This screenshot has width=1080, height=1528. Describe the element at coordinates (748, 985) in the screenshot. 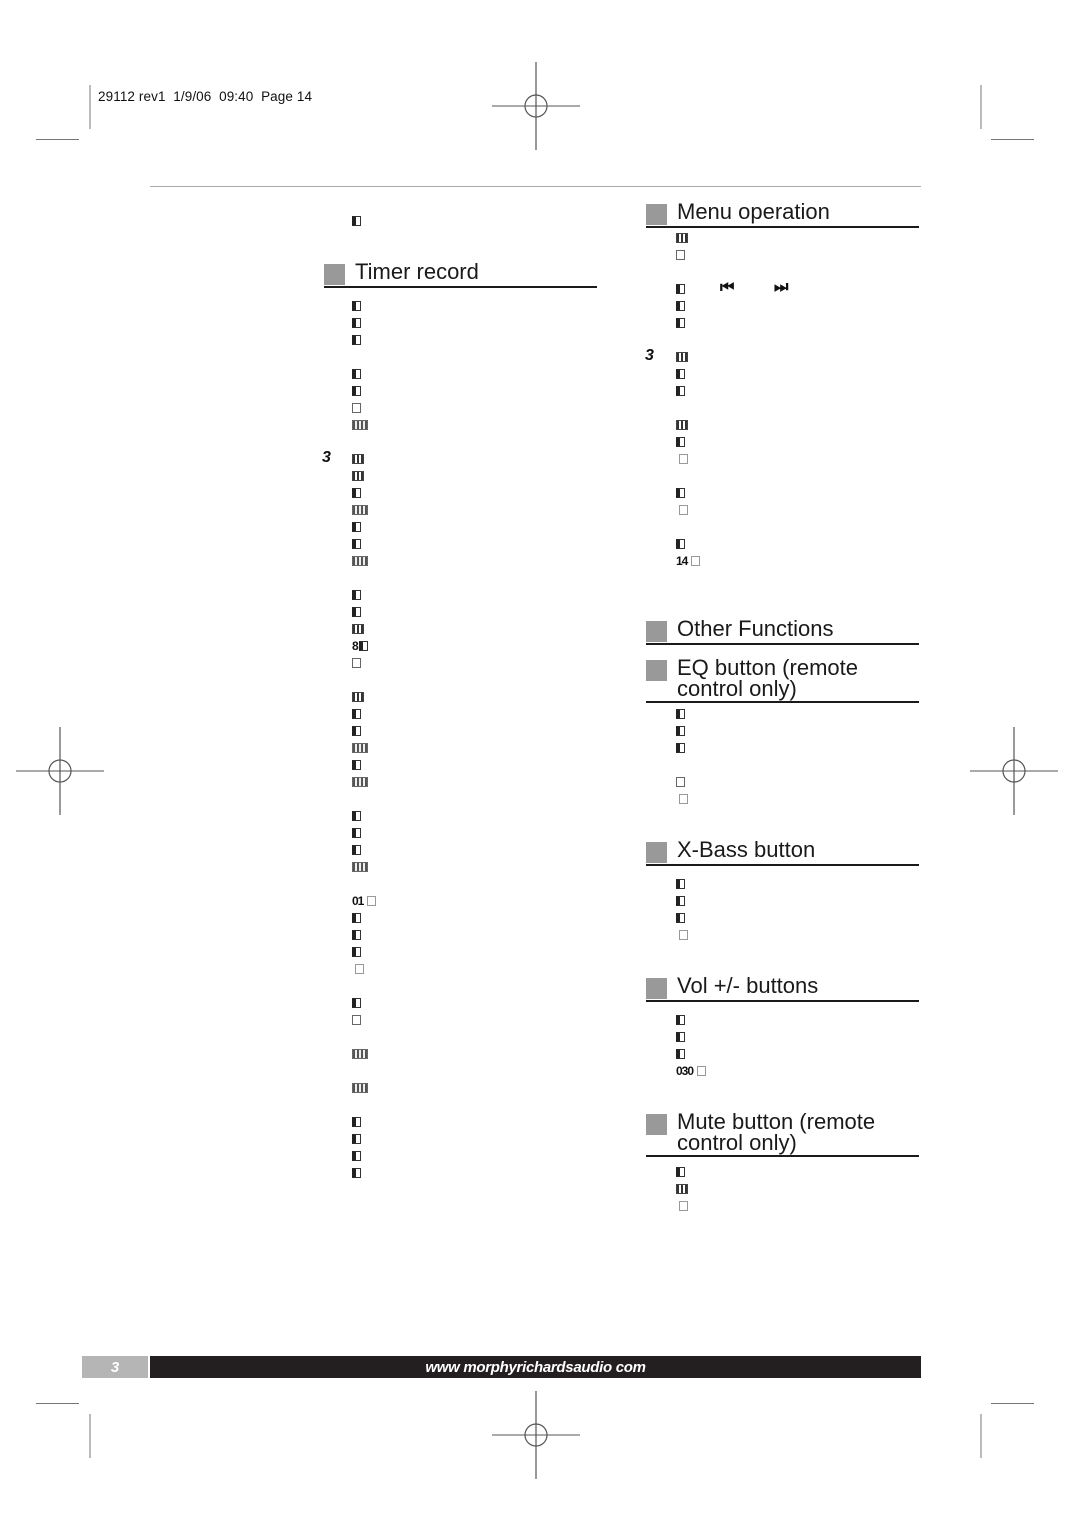

I see `heading-text: Vol +/- buttons` at that location.